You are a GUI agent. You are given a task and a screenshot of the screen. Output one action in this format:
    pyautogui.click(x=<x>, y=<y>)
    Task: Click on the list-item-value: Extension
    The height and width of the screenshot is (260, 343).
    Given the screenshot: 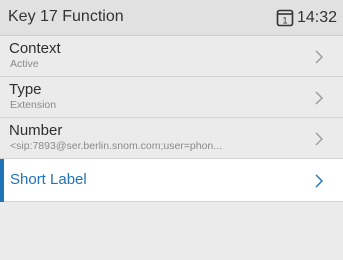 What is the action you would take?
    pyautogui.click(x=33, y=105)
    